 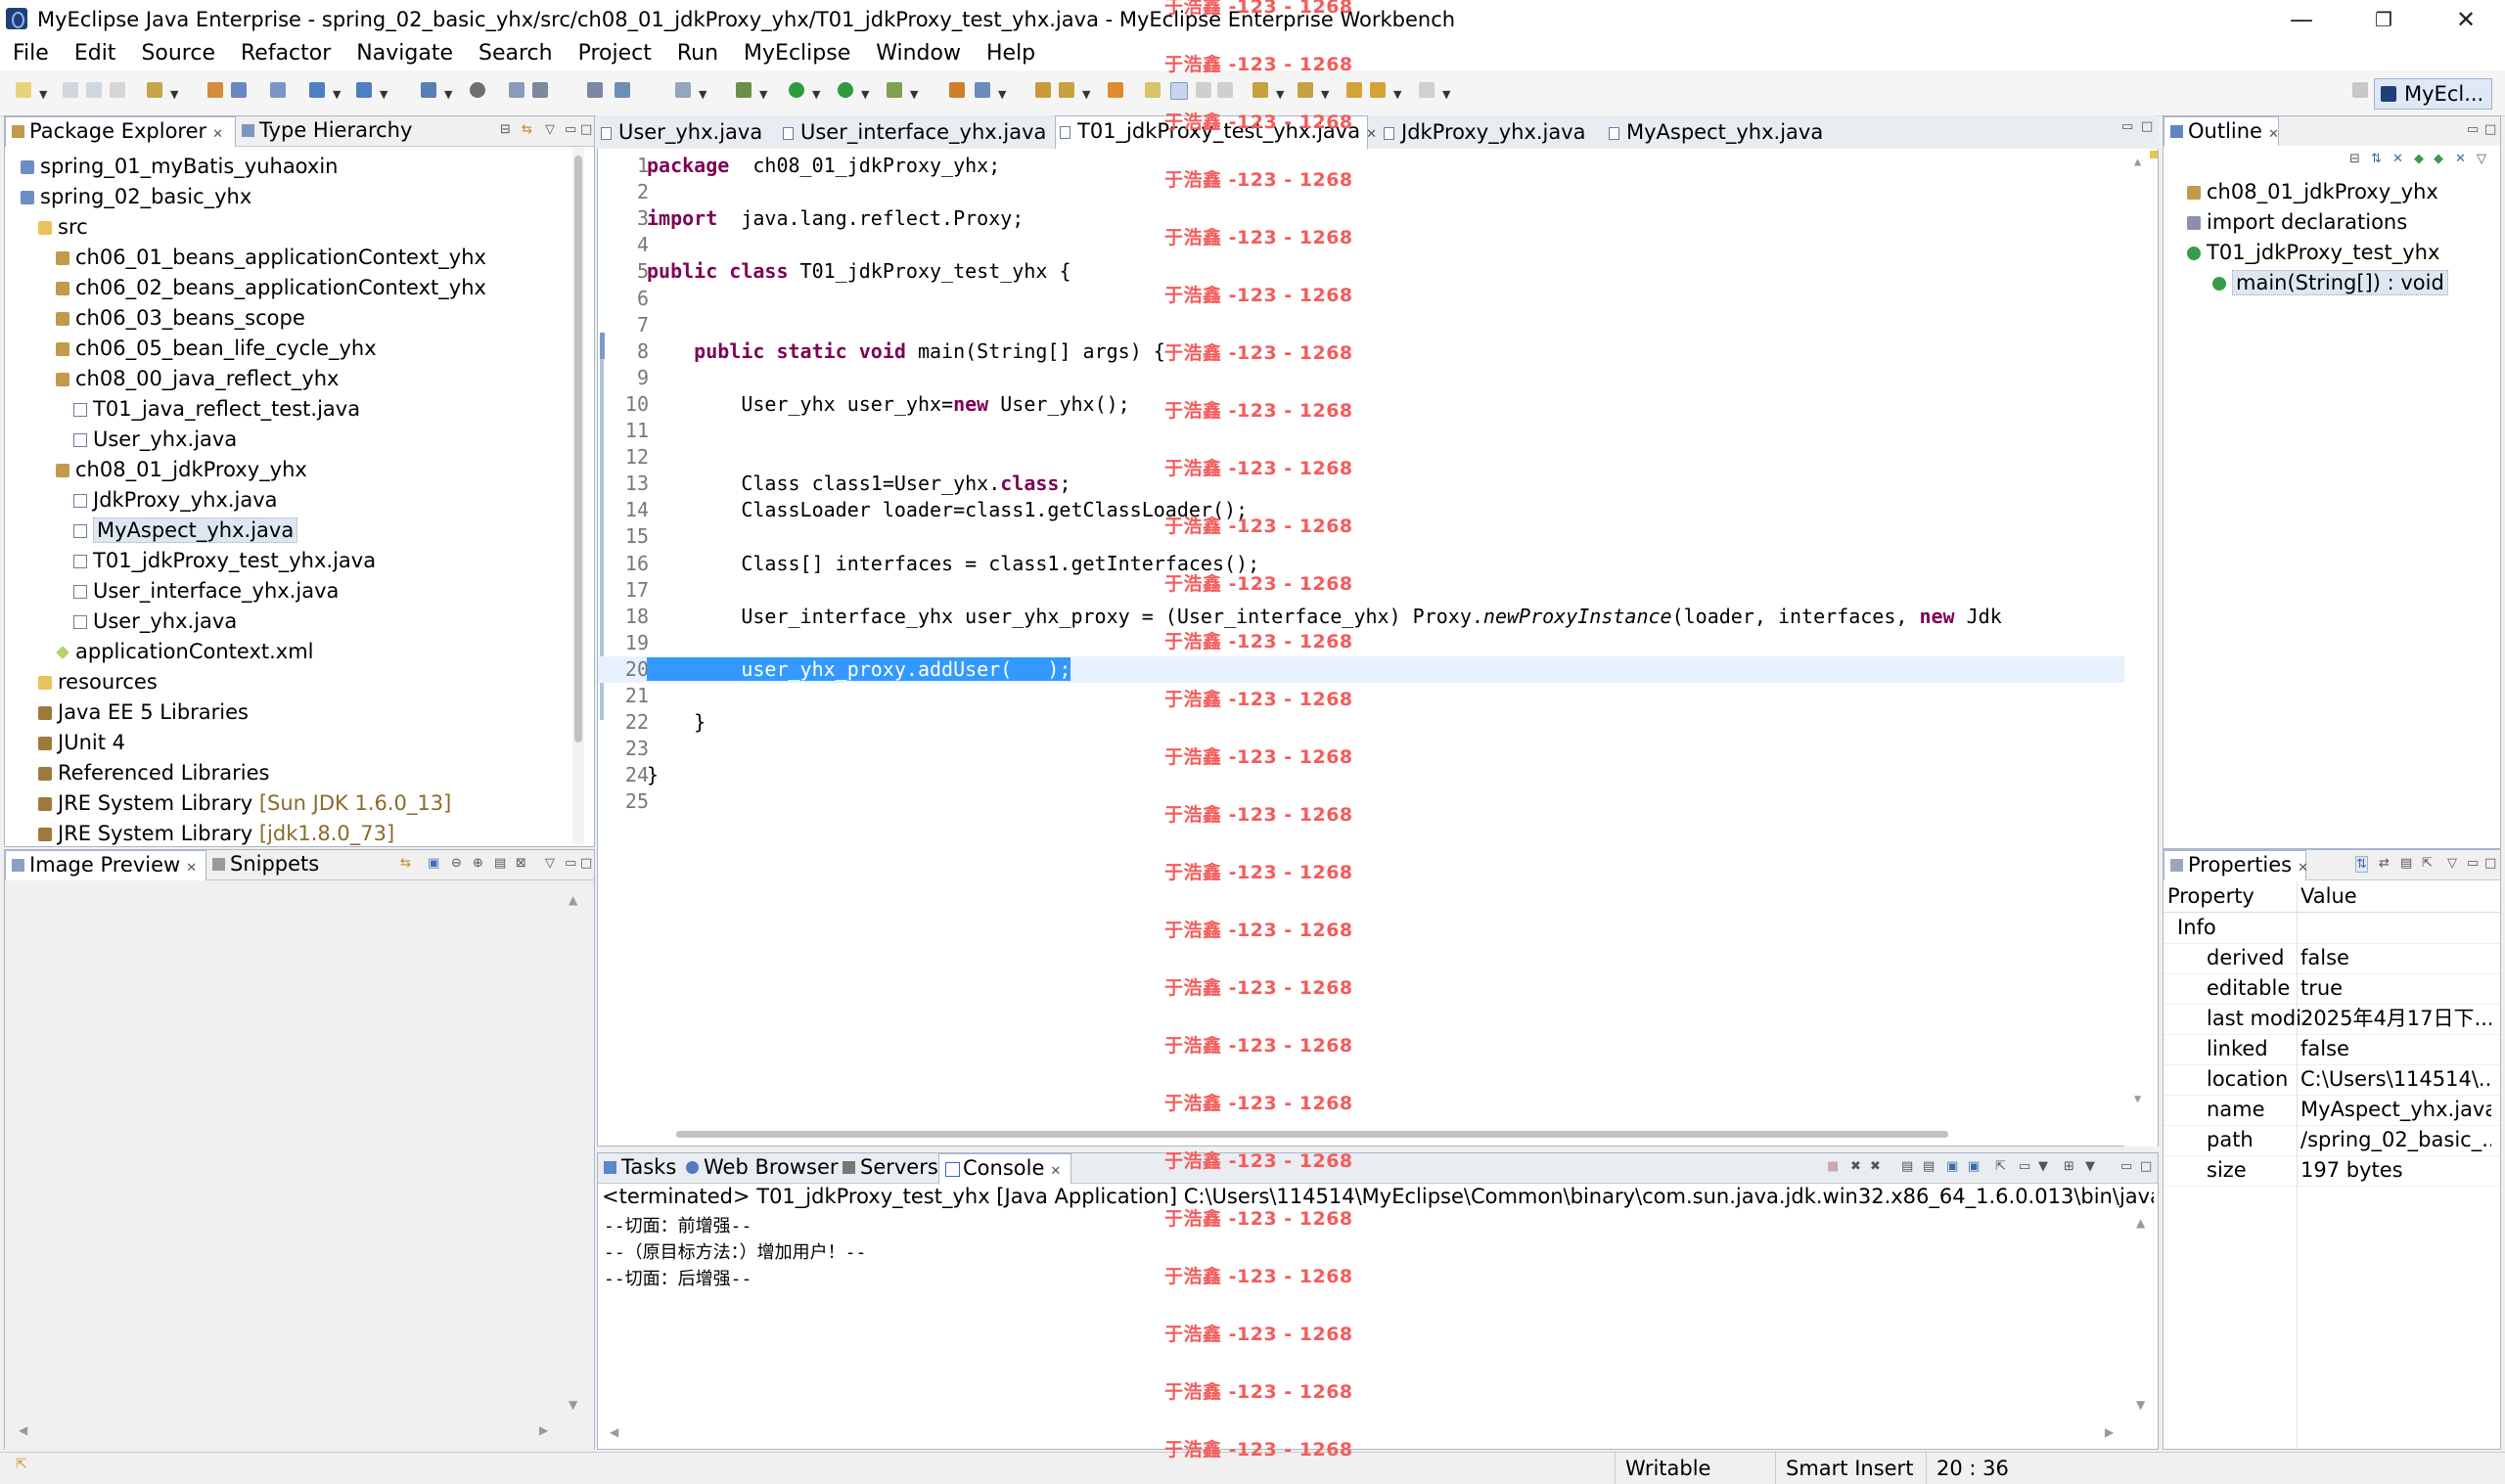 What do you see at coordinates (1833, 1166) in the screenshot?
I see `terminate-icon: ■` at bounding box center [1833, 1166].